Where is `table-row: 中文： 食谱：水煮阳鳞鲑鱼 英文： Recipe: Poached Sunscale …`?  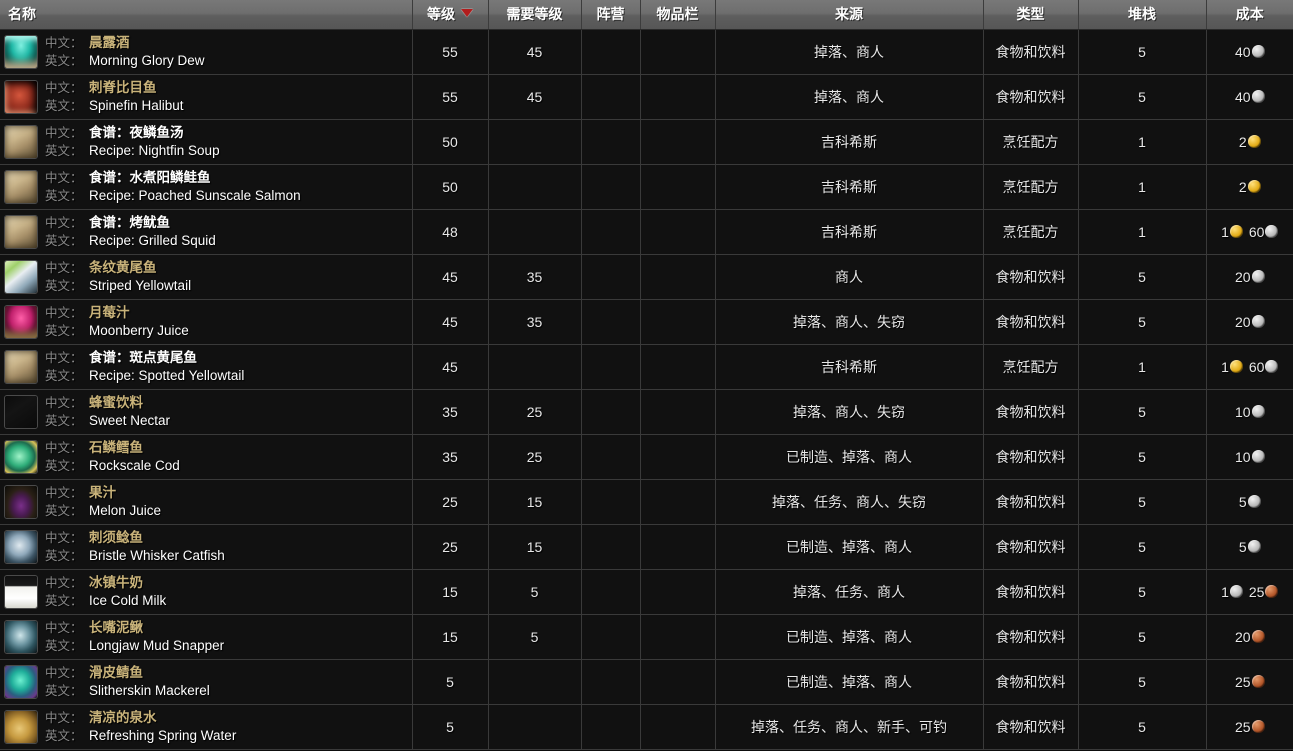
table-row: 中文： 食谱：水煮阳鳞鲑鱼 英文： Recipe: Poached Sunscale … is located at coordinates (646, 187).